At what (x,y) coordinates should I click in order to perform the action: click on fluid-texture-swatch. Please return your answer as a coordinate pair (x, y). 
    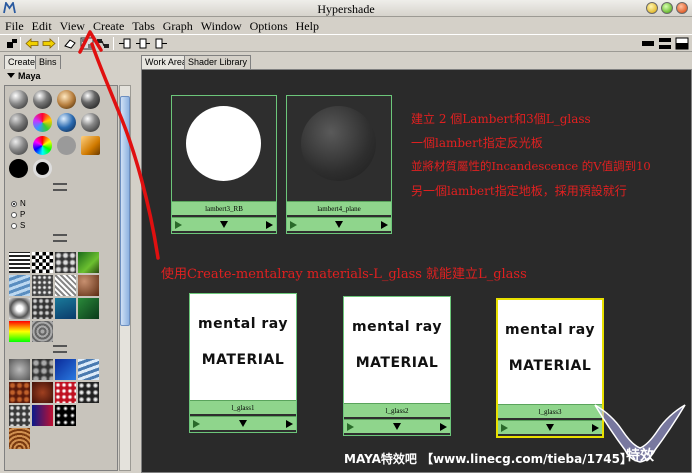
    Looking at the image, I should click on (19, 285).